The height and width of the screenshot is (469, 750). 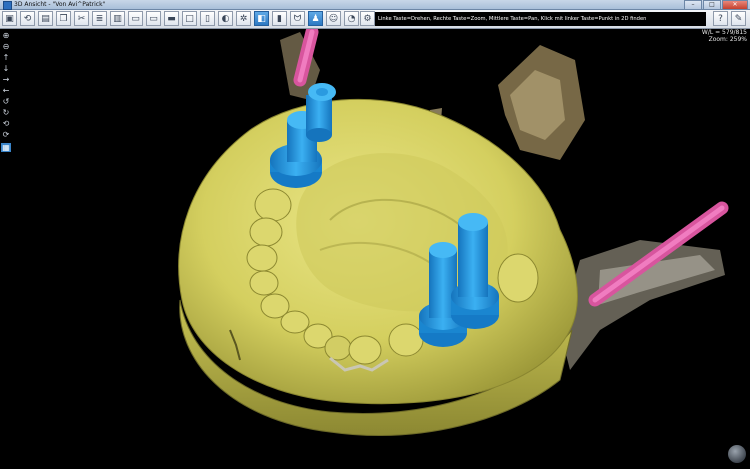 What do you see at coordinates (738, 18) in the screenshot?
I see `tools-icon: ✎` at bounding box center [738, 18].